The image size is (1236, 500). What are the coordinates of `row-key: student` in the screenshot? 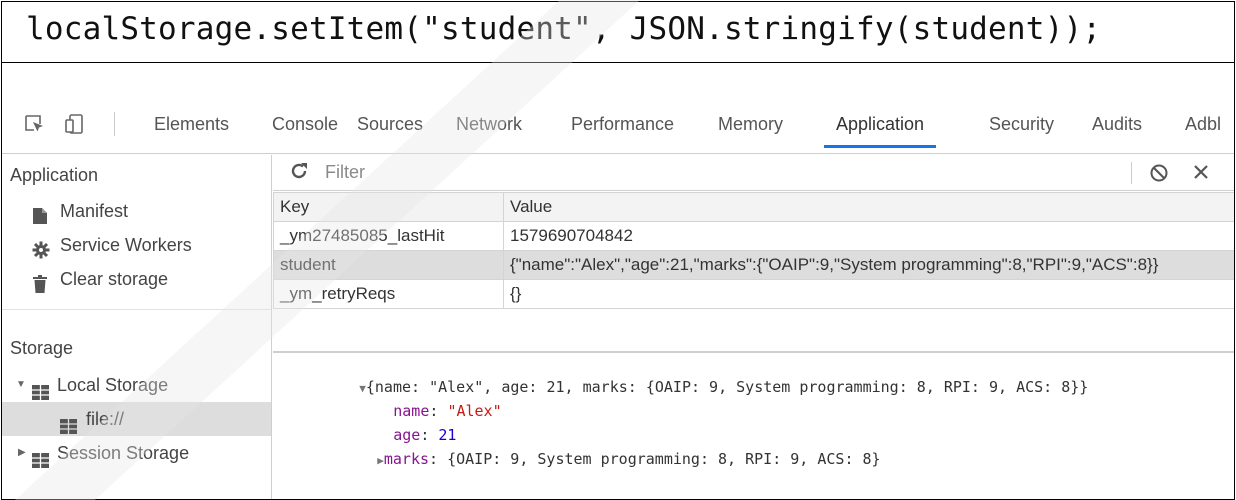 It's located at (388, 265).